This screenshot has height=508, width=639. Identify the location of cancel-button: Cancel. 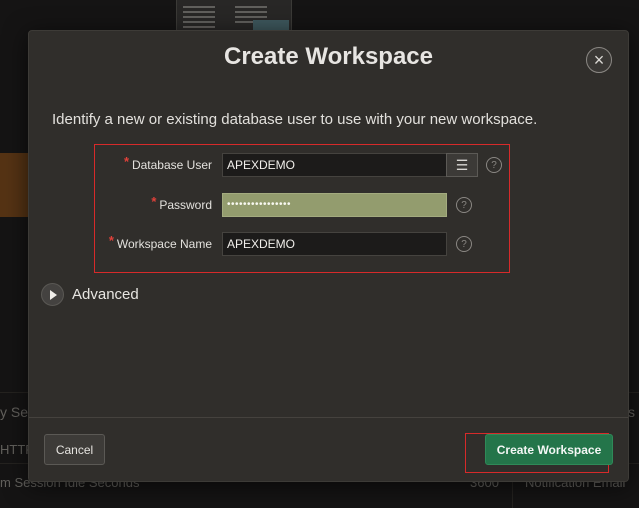
(74, 449).